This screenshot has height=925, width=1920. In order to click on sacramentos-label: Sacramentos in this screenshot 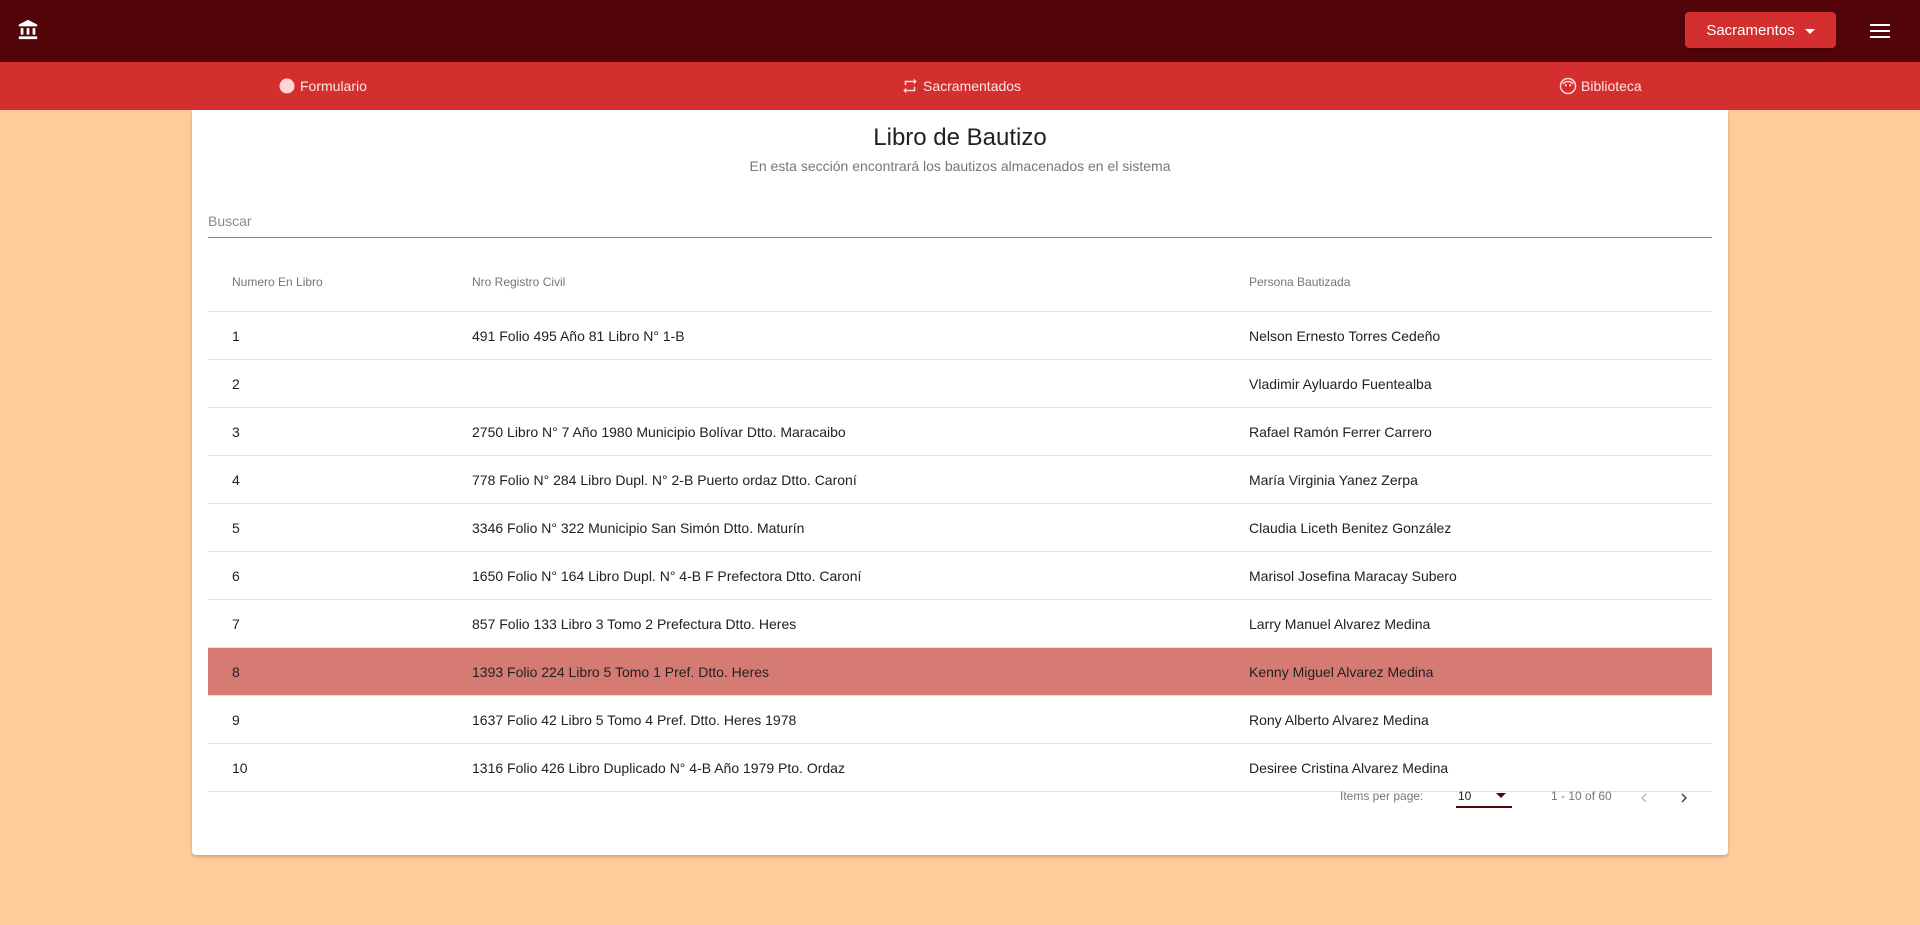, I will do `click(1750, 30)`.